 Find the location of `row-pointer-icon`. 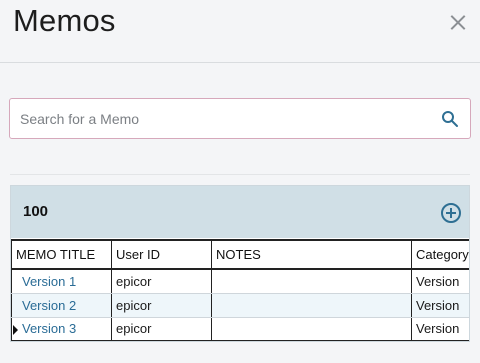

row-pointer-icon is located at coordinates (15, 329).